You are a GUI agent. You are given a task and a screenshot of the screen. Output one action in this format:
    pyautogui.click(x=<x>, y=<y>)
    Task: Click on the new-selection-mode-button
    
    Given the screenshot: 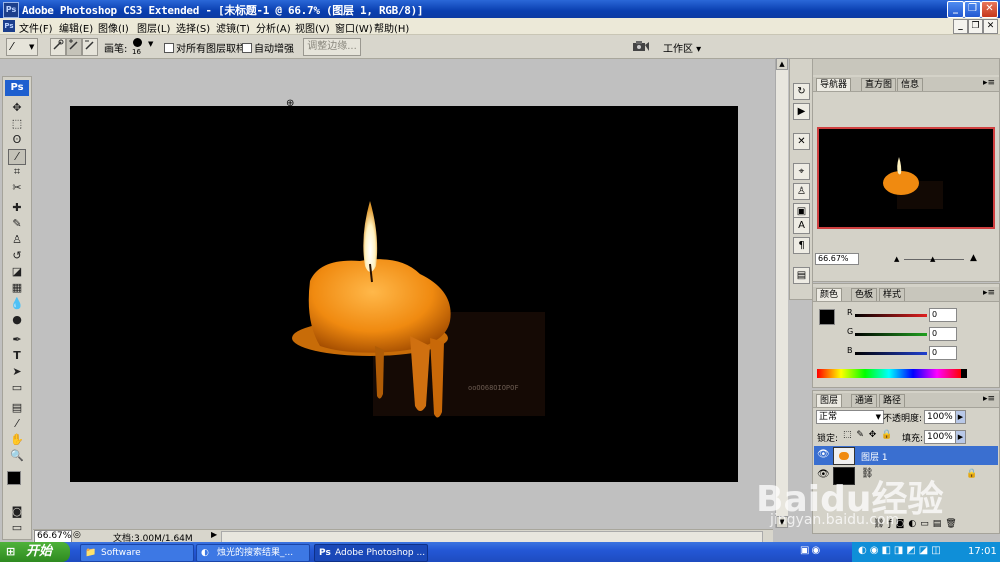 What is the action you would take?
    pyautogui.click(x=58, y=47)
    